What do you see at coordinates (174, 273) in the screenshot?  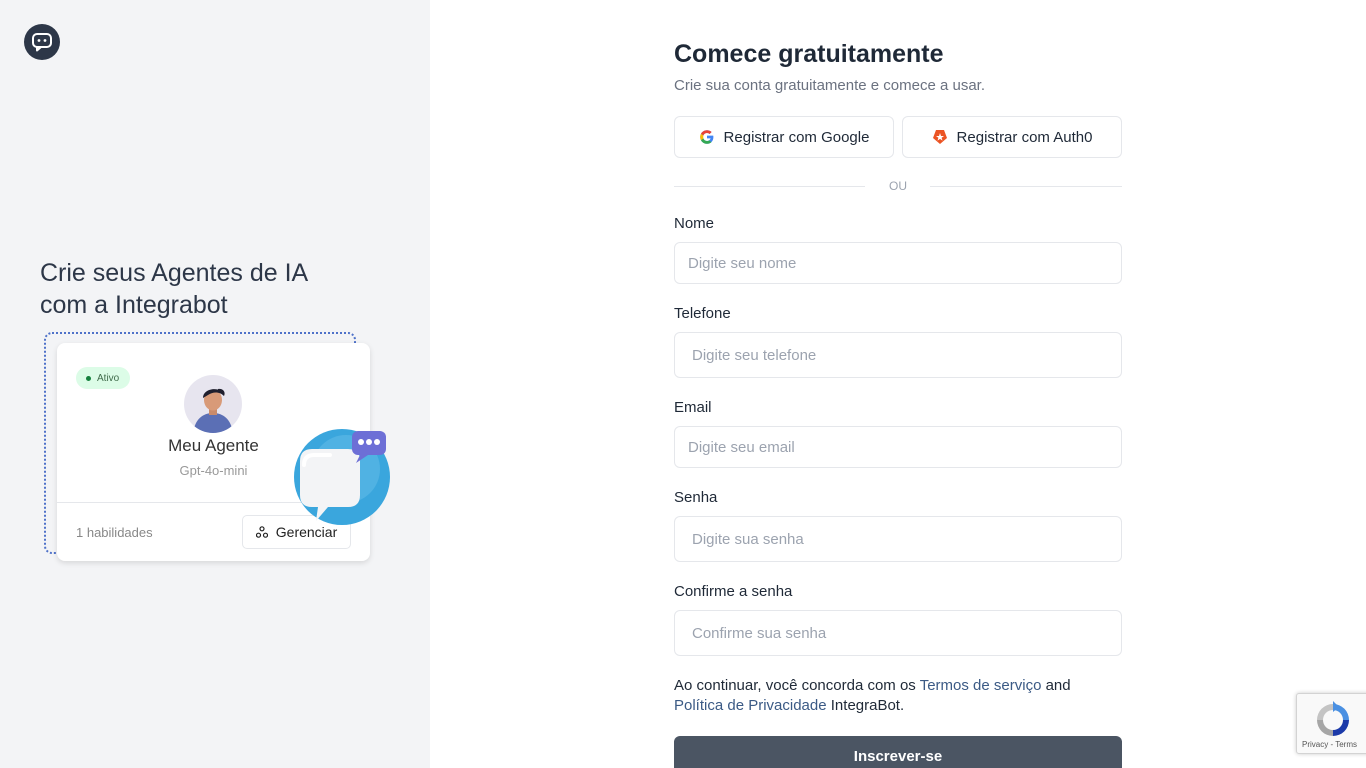 I see `hero-title-line1: Crie seus Agentes de IA` at bounding box center [174, 273].